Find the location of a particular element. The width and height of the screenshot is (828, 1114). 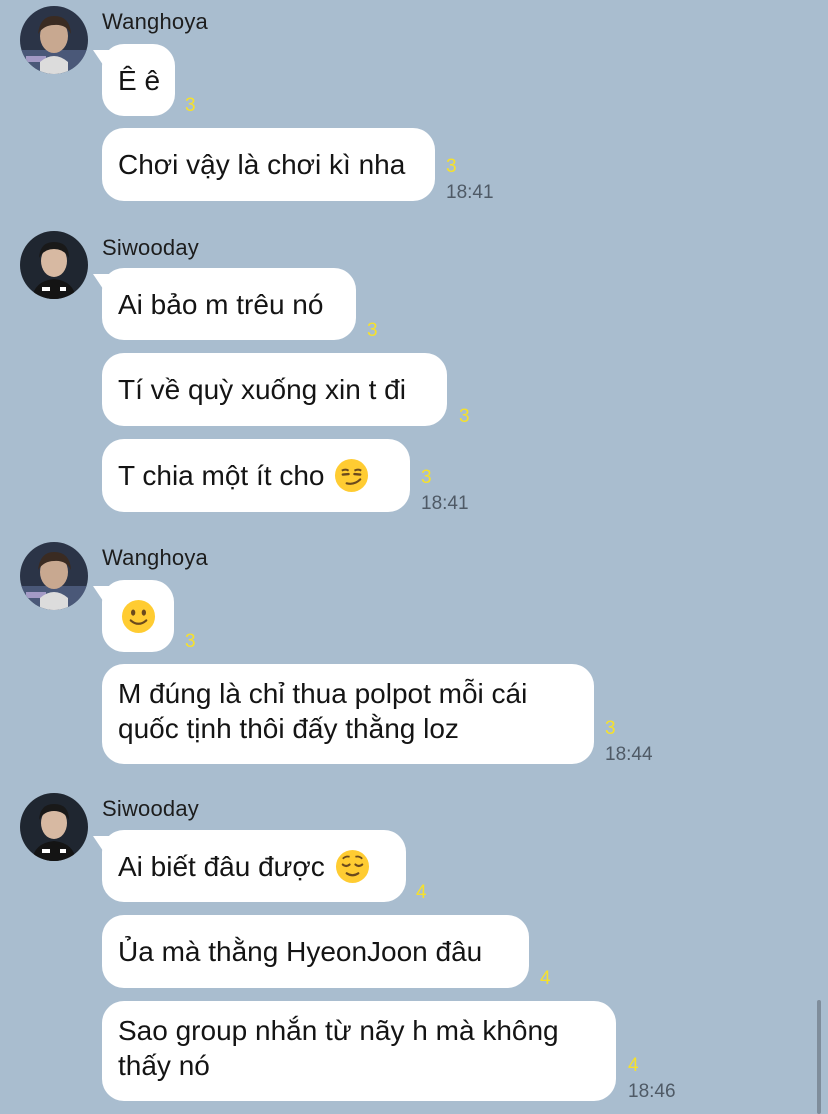

slight-smile-emoji is located at coordinates (138, 616).